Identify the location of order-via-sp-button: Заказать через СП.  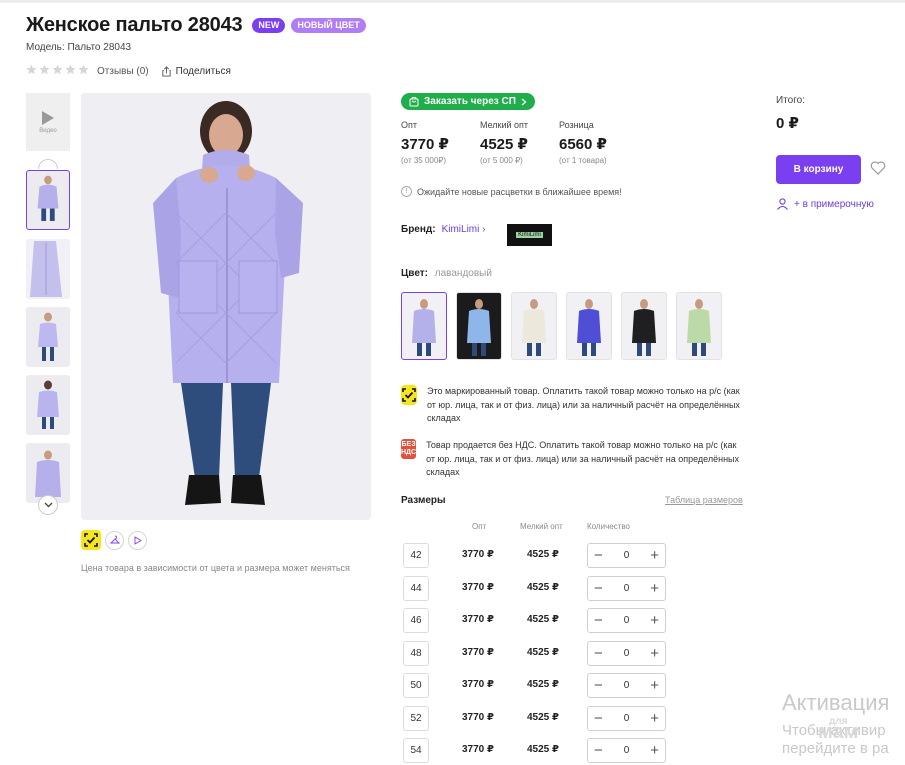
(468, 101).